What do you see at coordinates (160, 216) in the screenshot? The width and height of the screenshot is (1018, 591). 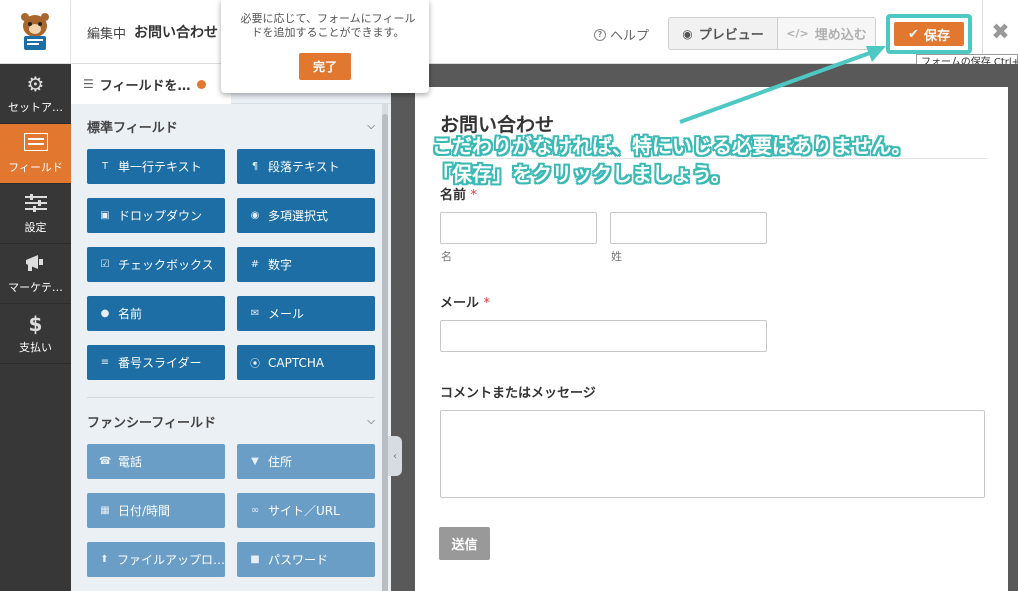 I see `field-label: ドロップダウン` at bounding box center [160, 216].